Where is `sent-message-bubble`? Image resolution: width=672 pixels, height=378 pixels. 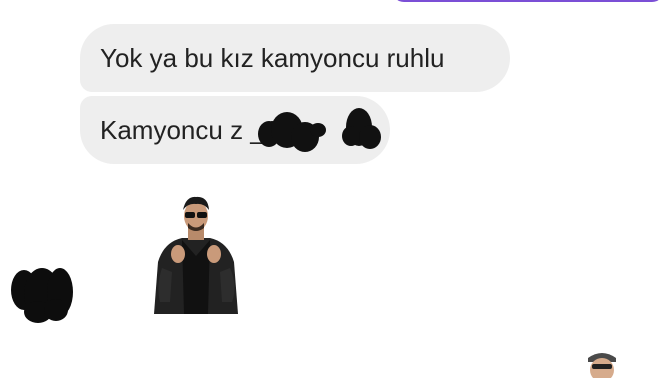 sent-message-bubble is located at coordinates (528, 1).